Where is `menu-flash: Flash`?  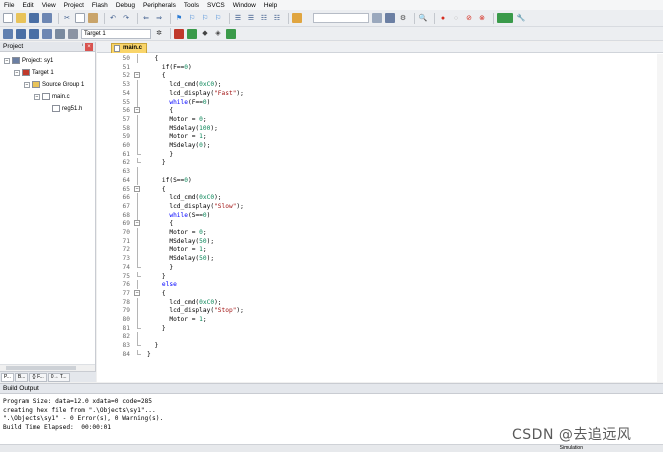 menu-flash: Flash is located at coordinates (100, 5).